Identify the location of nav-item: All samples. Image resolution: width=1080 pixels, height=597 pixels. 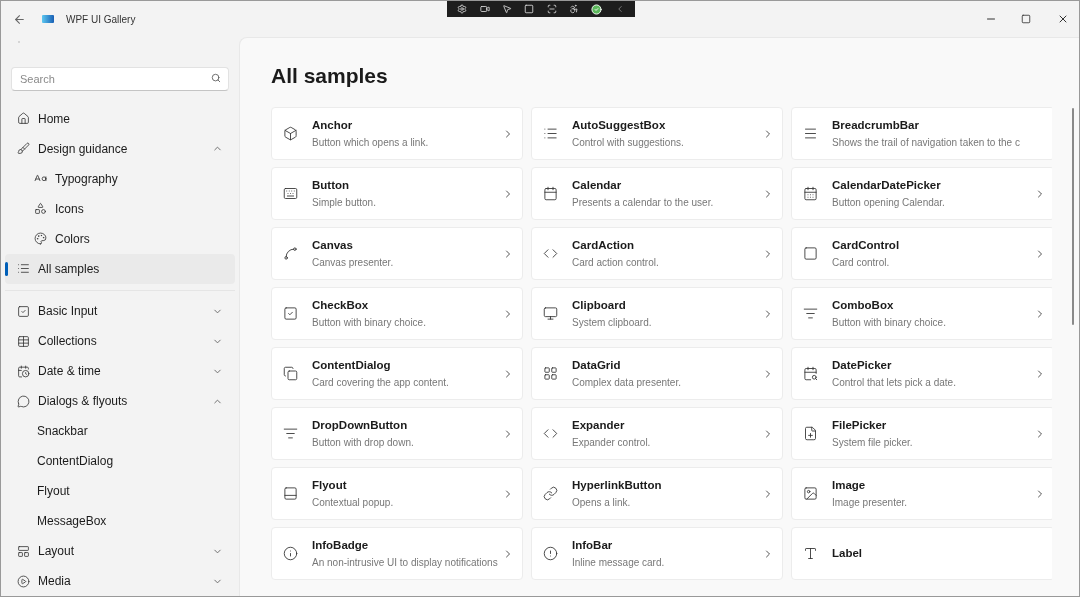
(120, 268).